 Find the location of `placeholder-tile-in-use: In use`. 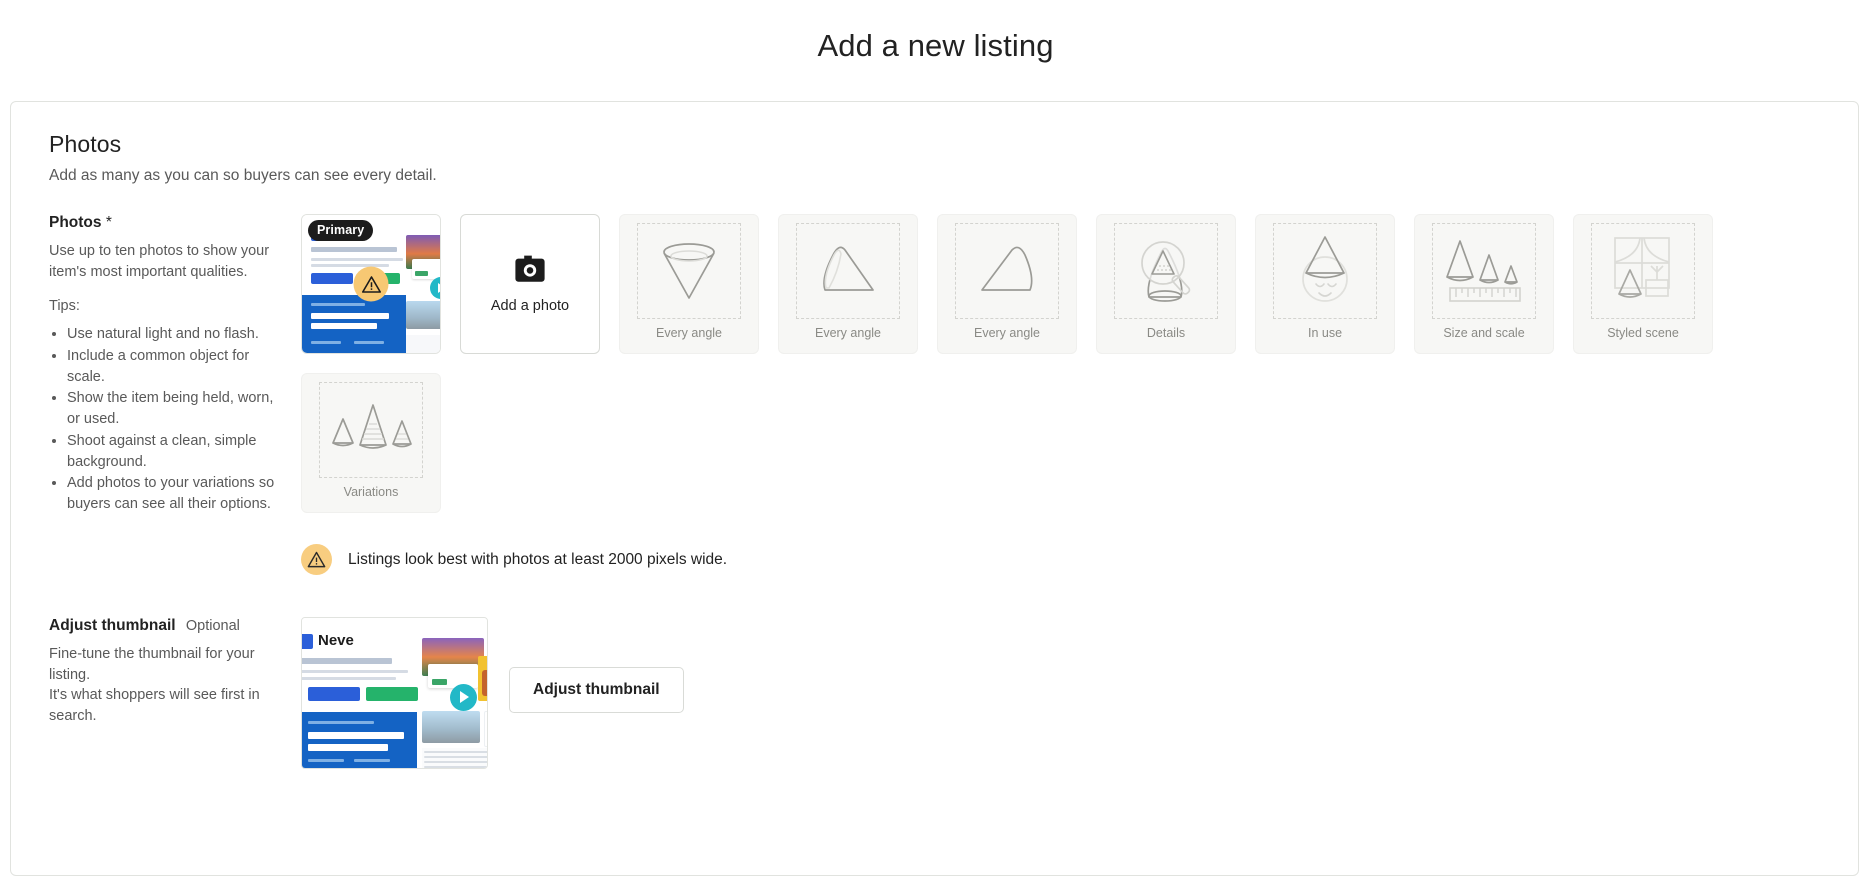

placeholder-tile-in-use: In use is located at coordinates (1325, 284).